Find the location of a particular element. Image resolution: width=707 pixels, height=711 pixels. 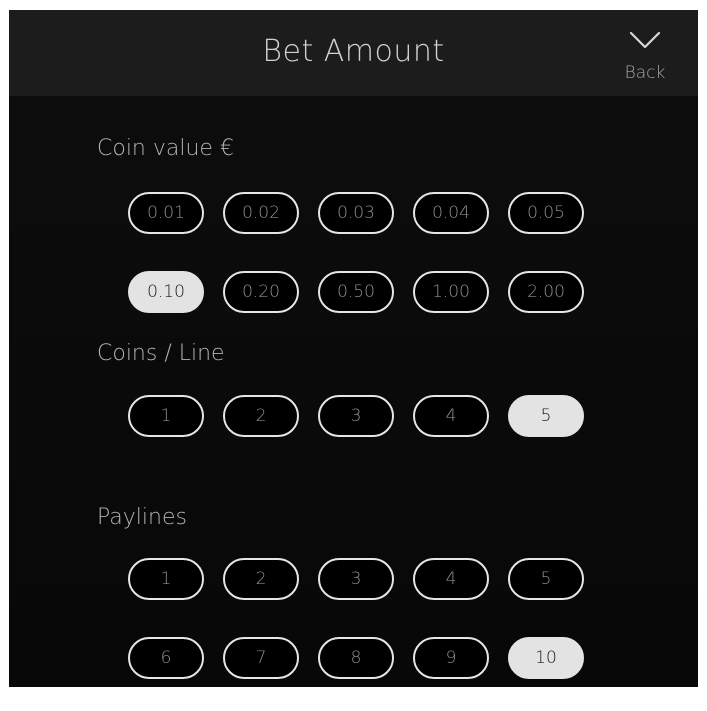

coin-value-row-2: 0.10 0.20 0.50 1.00 2.00 is located at coordinates (356, 292).